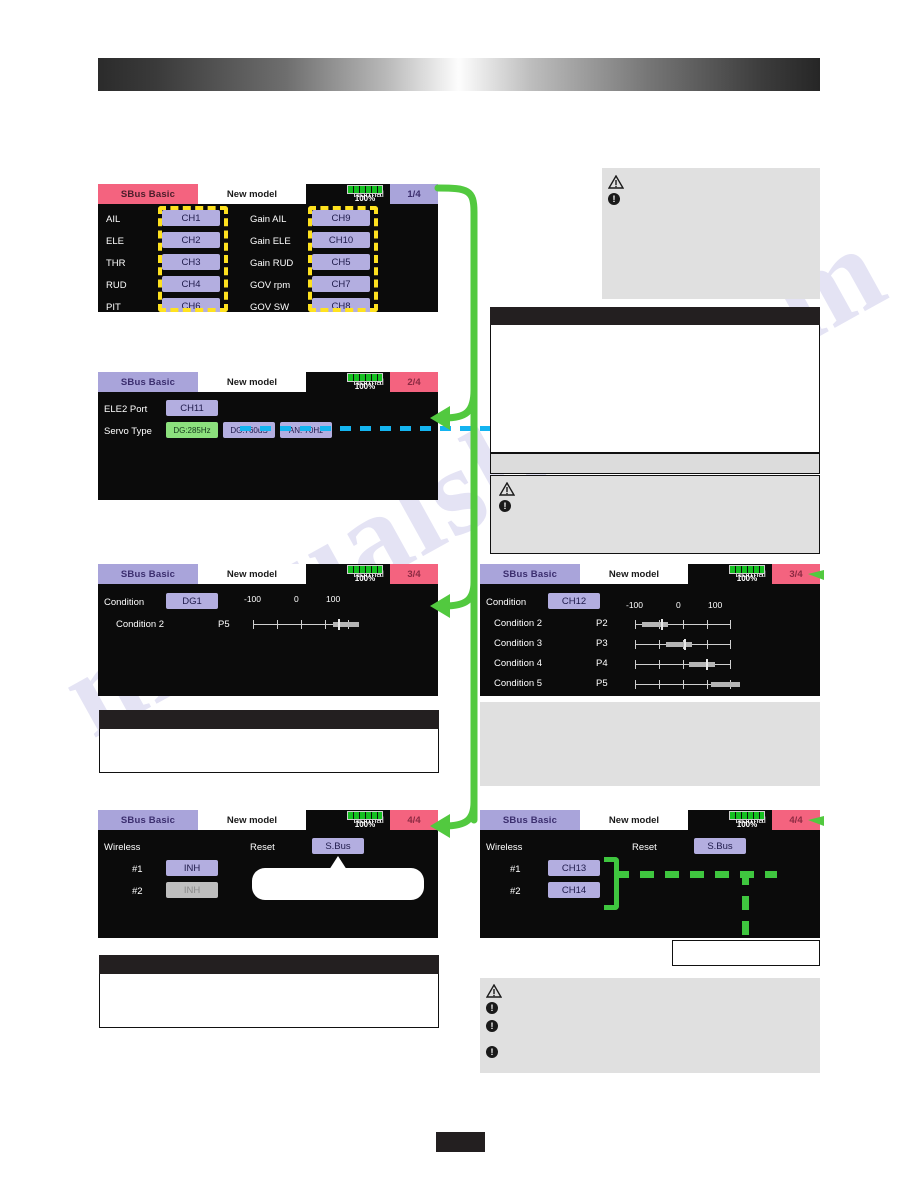 Image resolution: width=918 pixels, height=1188 pixels. What do you see at coordinates (745, 910) in the screenshot?
I see `flow-connector-green-vertical` at bounding box center [745, 910].